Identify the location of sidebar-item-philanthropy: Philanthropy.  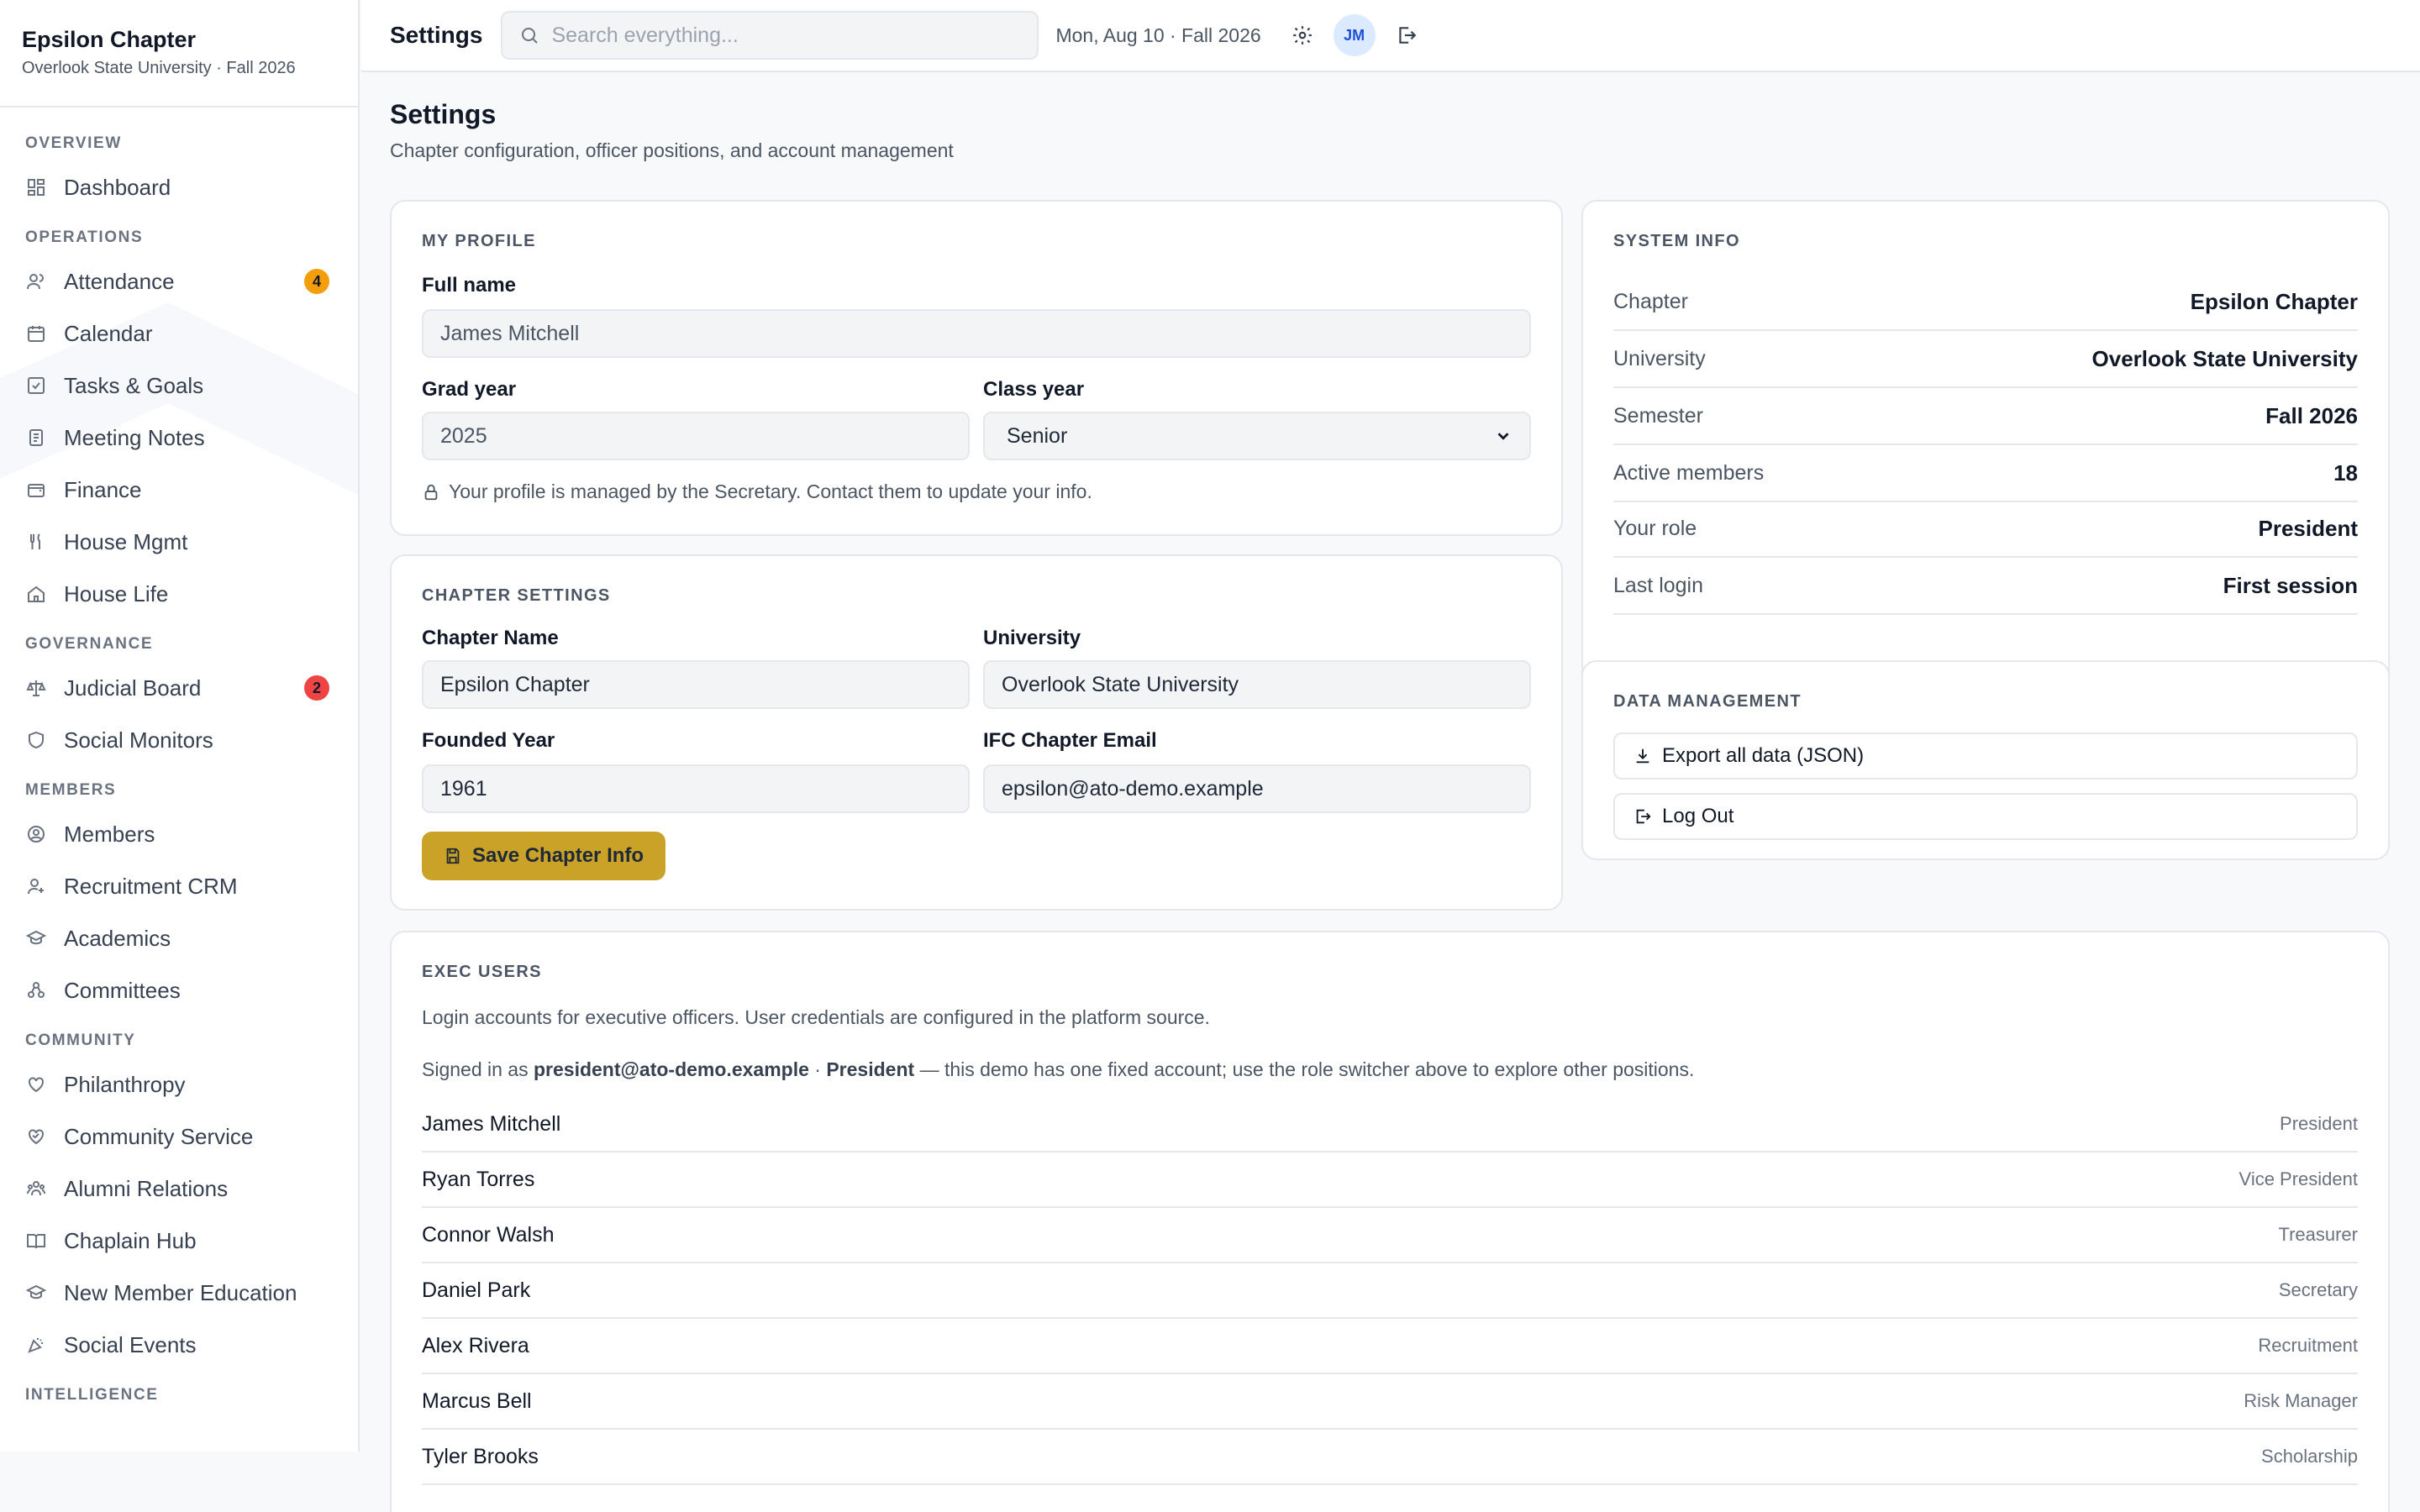
(179, 1084).